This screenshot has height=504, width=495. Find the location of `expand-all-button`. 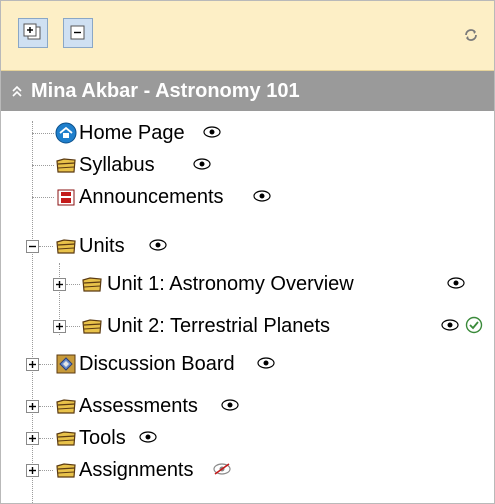

expand-all-button is located at coordinates (33, 33).